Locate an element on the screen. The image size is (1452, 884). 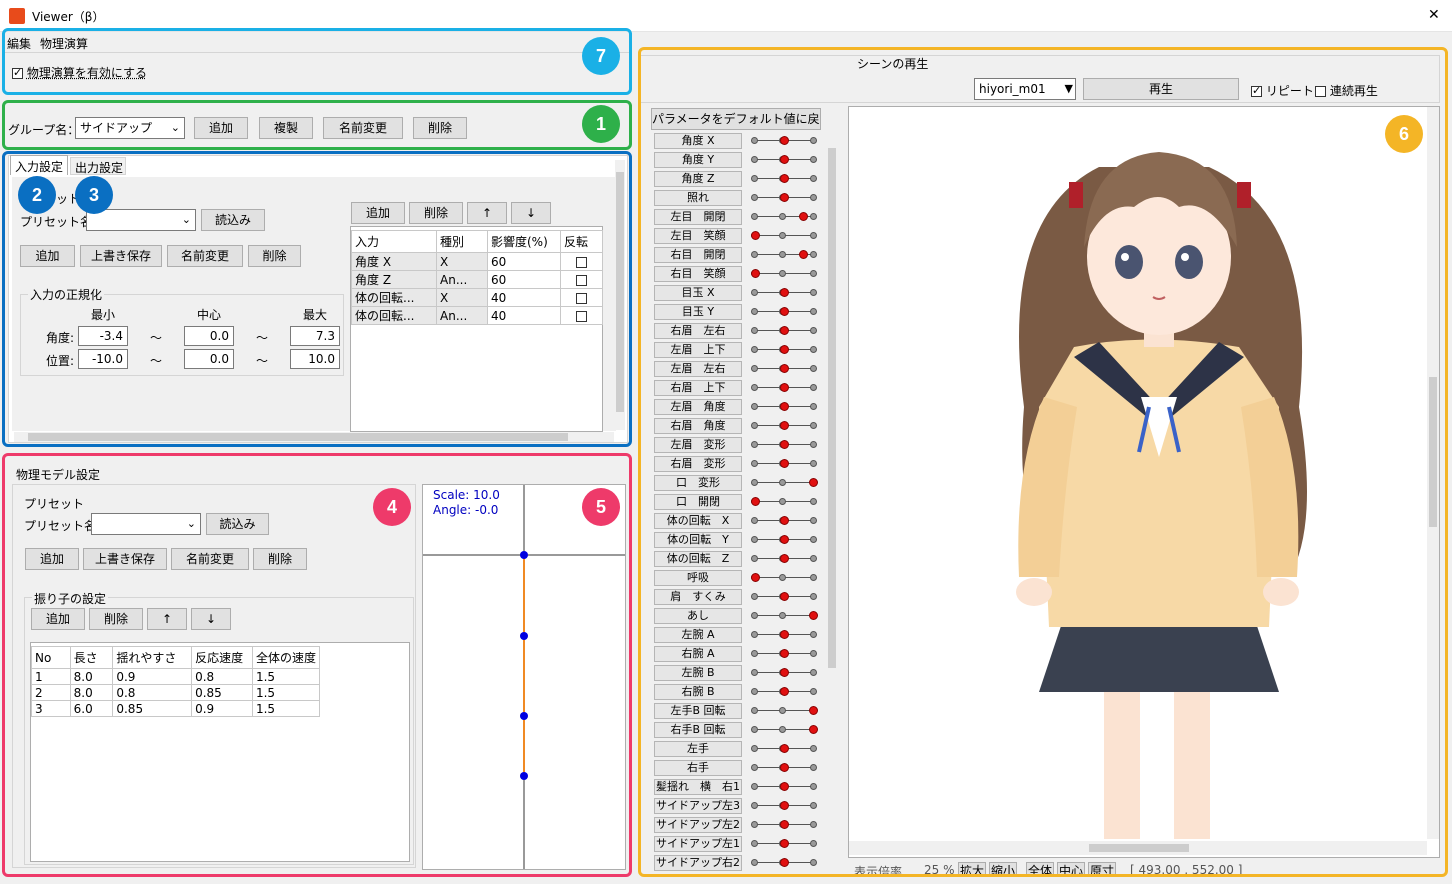
input-panel-vscrollbar is located at coordinates (620, 295).